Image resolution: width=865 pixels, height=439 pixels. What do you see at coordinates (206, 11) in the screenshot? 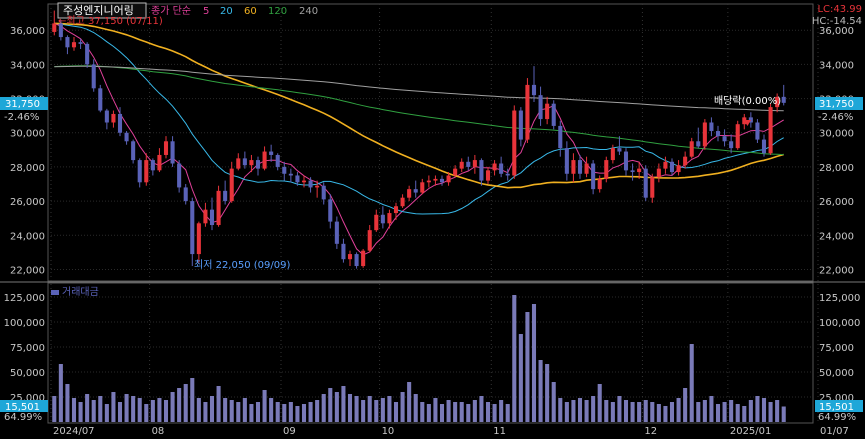
I see `ma-legend-5: 5` at bounding box center [206, 11].